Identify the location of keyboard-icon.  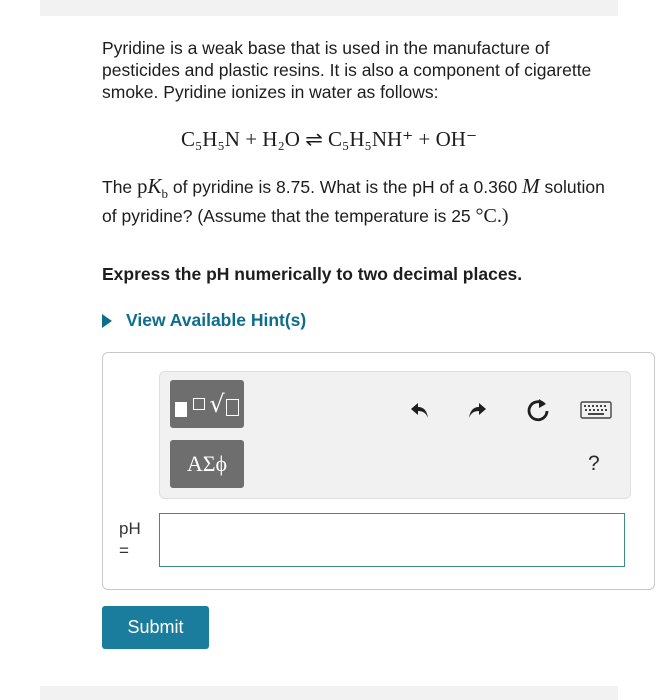
(596, 410).